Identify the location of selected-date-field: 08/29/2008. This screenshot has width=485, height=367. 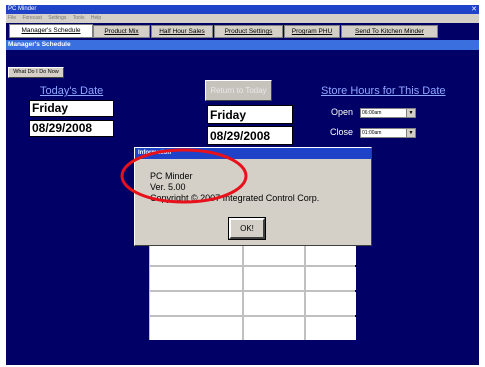
(250, 135).